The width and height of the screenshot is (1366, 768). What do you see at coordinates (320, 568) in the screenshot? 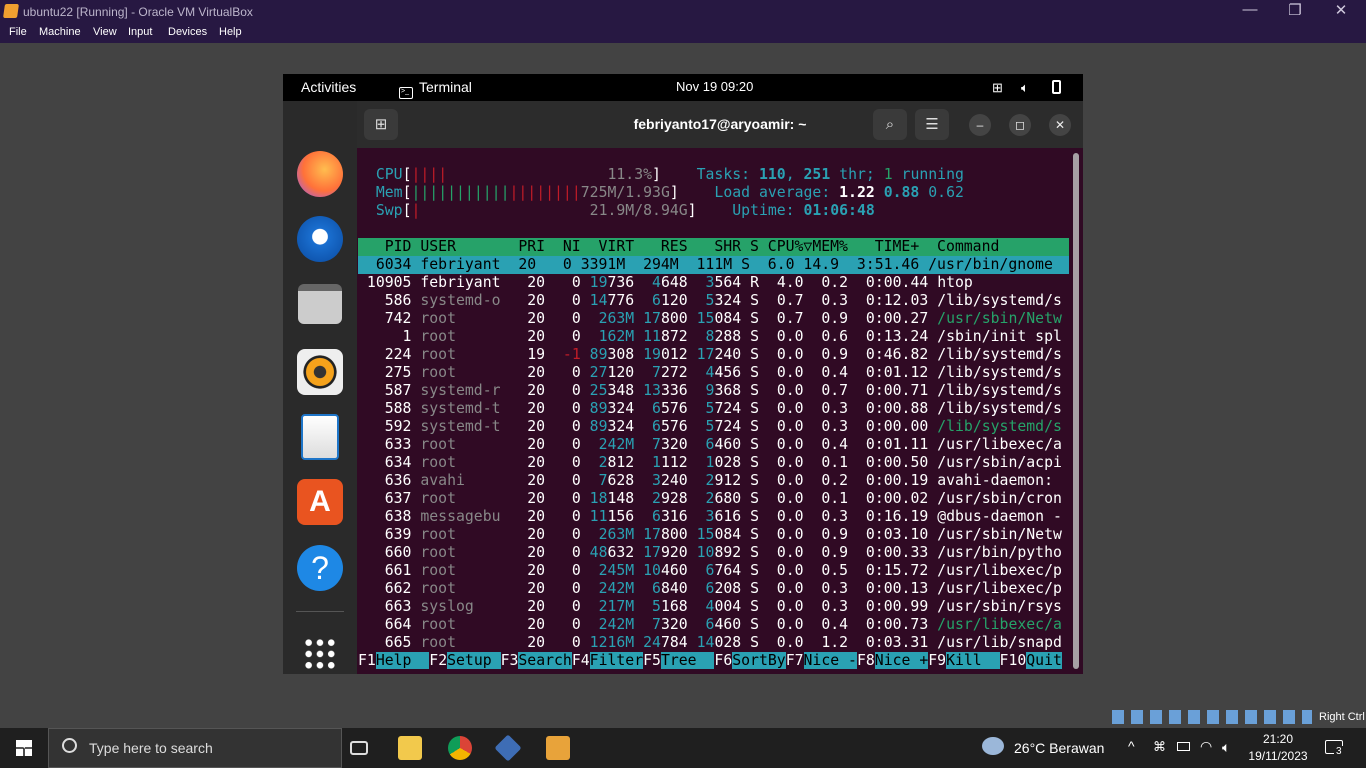
I see `help-icon: ?` at bounding box center [320, 568].